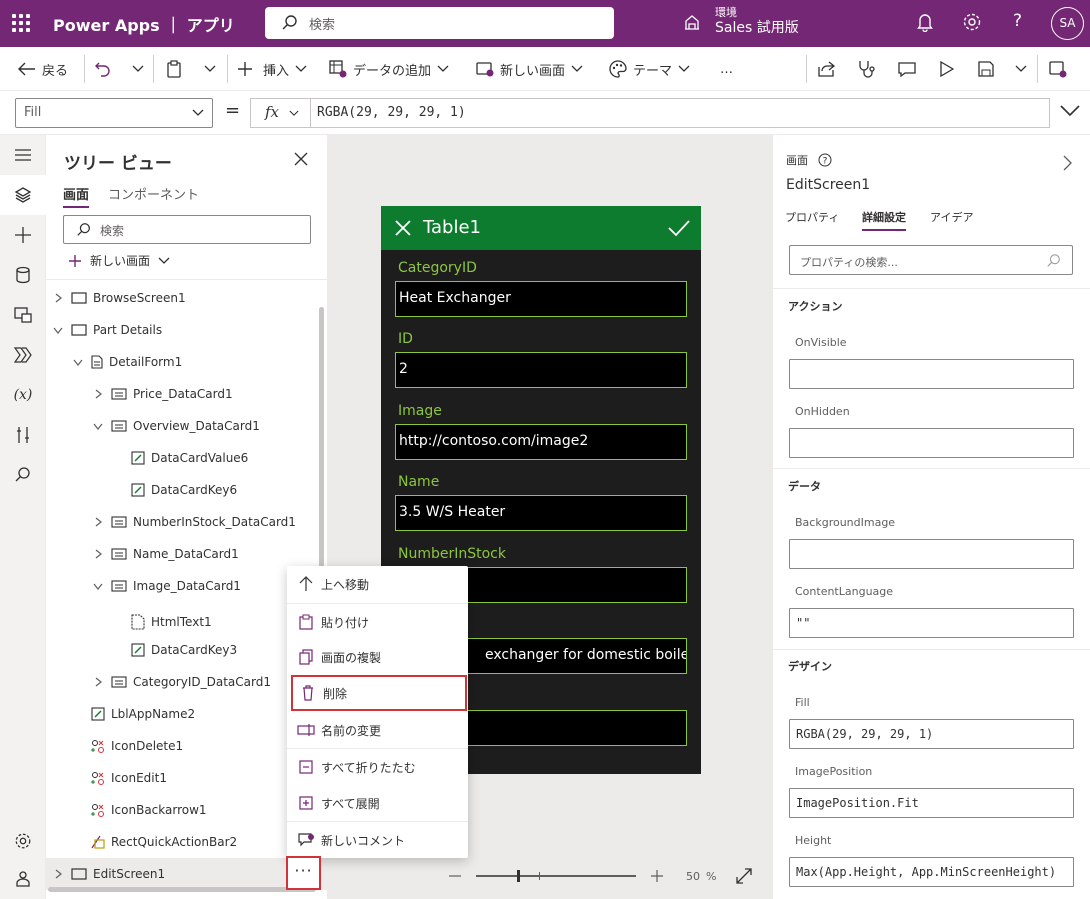  What do you see at coordinates (187, 229) in the screenshot?
I see `tree-search-input: 検索` at bounding box center [187, 229].